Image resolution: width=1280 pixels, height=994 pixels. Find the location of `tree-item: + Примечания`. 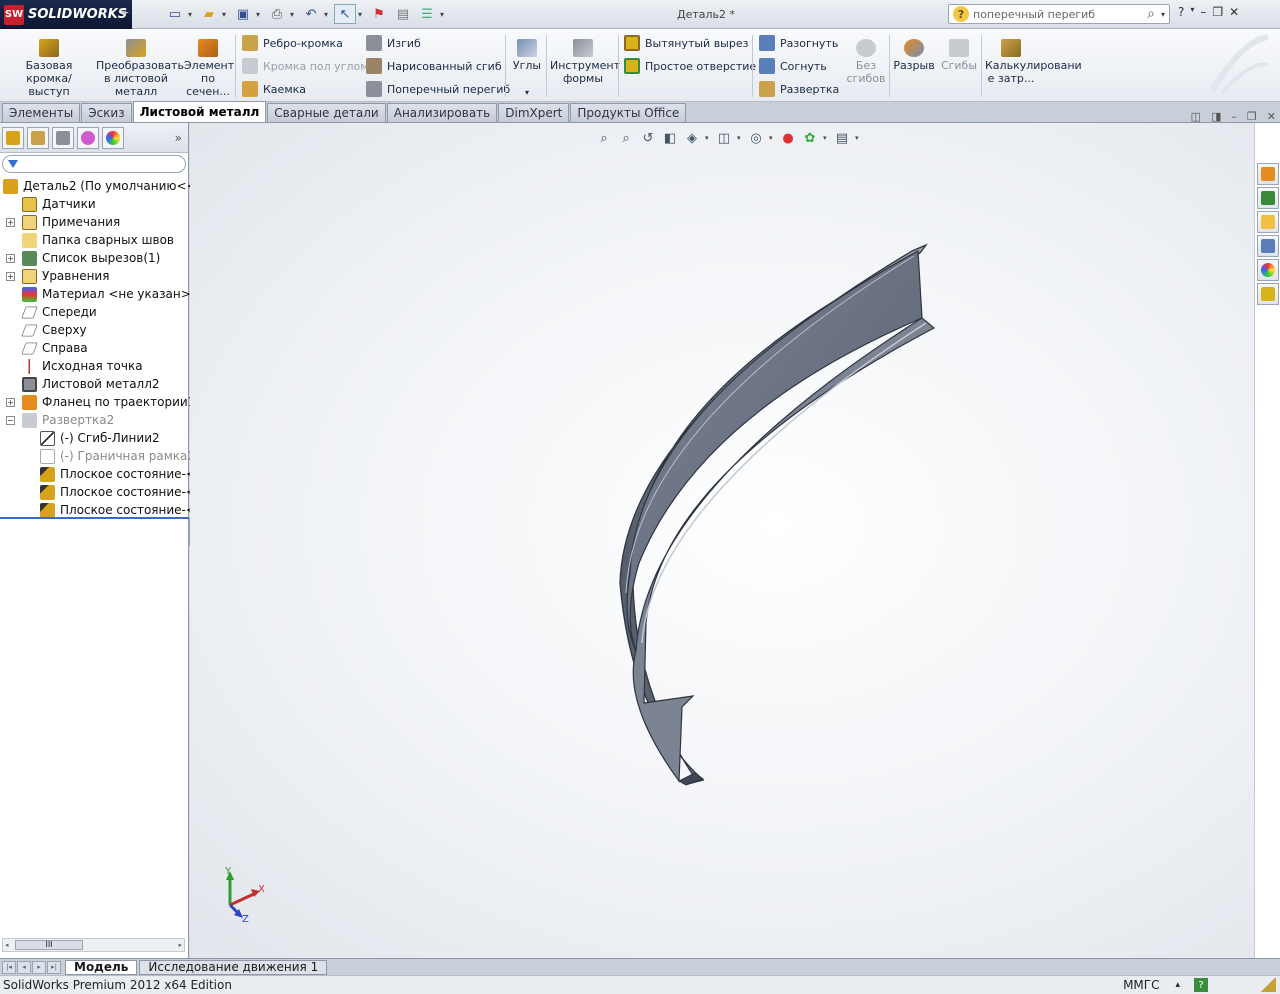

tree-item: + Примечания is located at coordinates (94, 222).